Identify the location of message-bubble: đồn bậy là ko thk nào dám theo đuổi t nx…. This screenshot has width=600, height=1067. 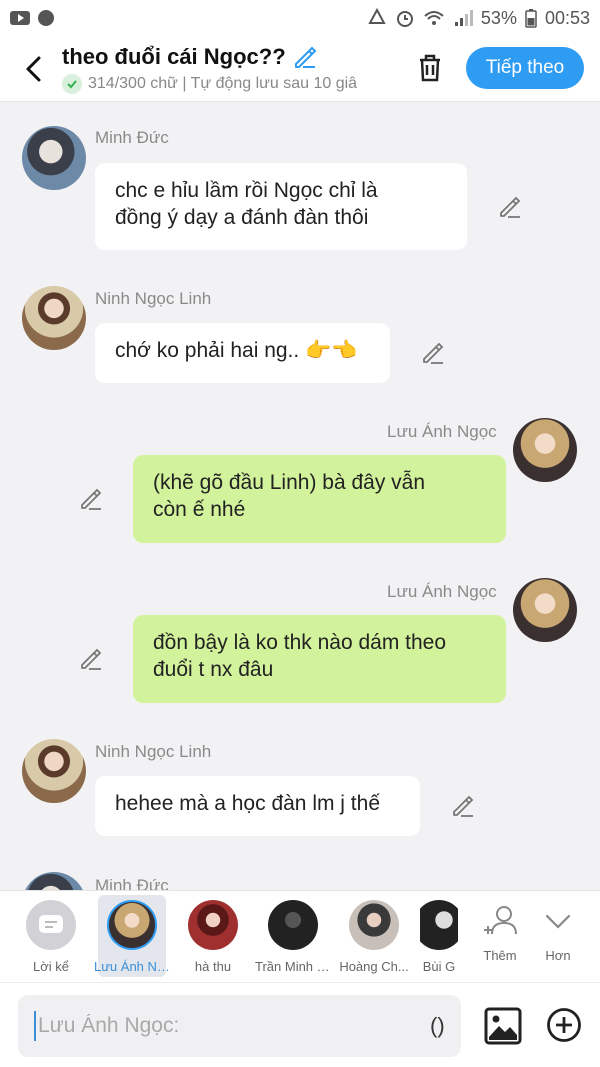
(319, 659).